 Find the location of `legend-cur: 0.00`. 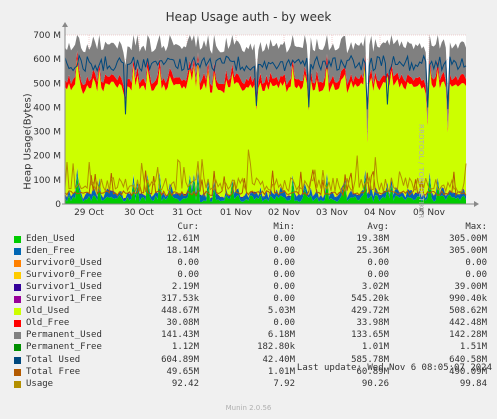

legend-cur: 0.00 is located at coordinates (188, 275).